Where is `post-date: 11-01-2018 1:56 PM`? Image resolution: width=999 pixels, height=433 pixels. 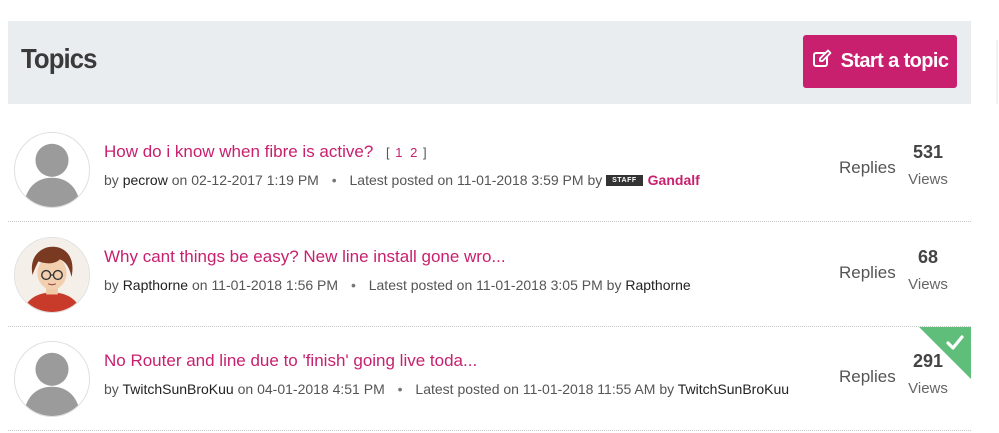 post-date: 11-01-2018 1:56 PM is located at coordinates (275, 285).